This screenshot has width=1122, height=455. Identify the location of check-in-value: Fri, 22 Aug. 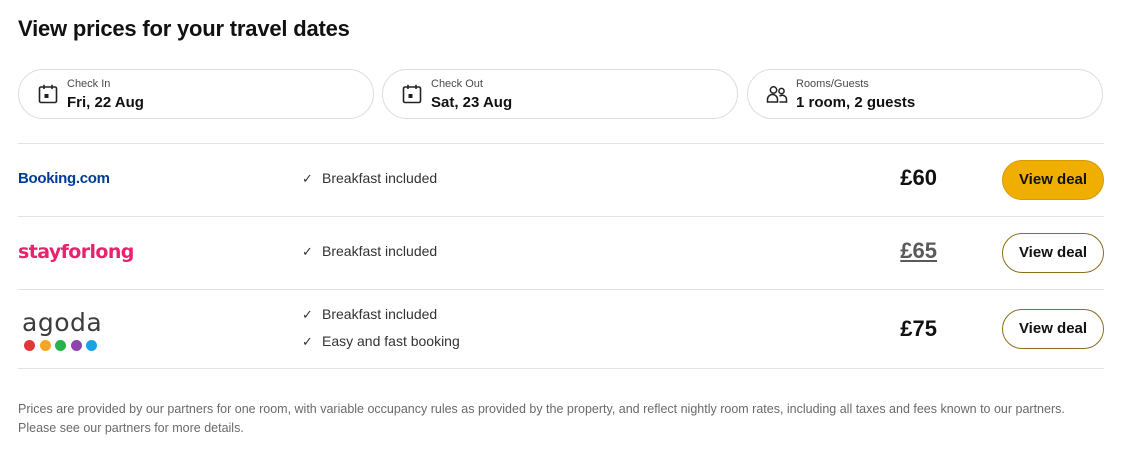
(105, 102).